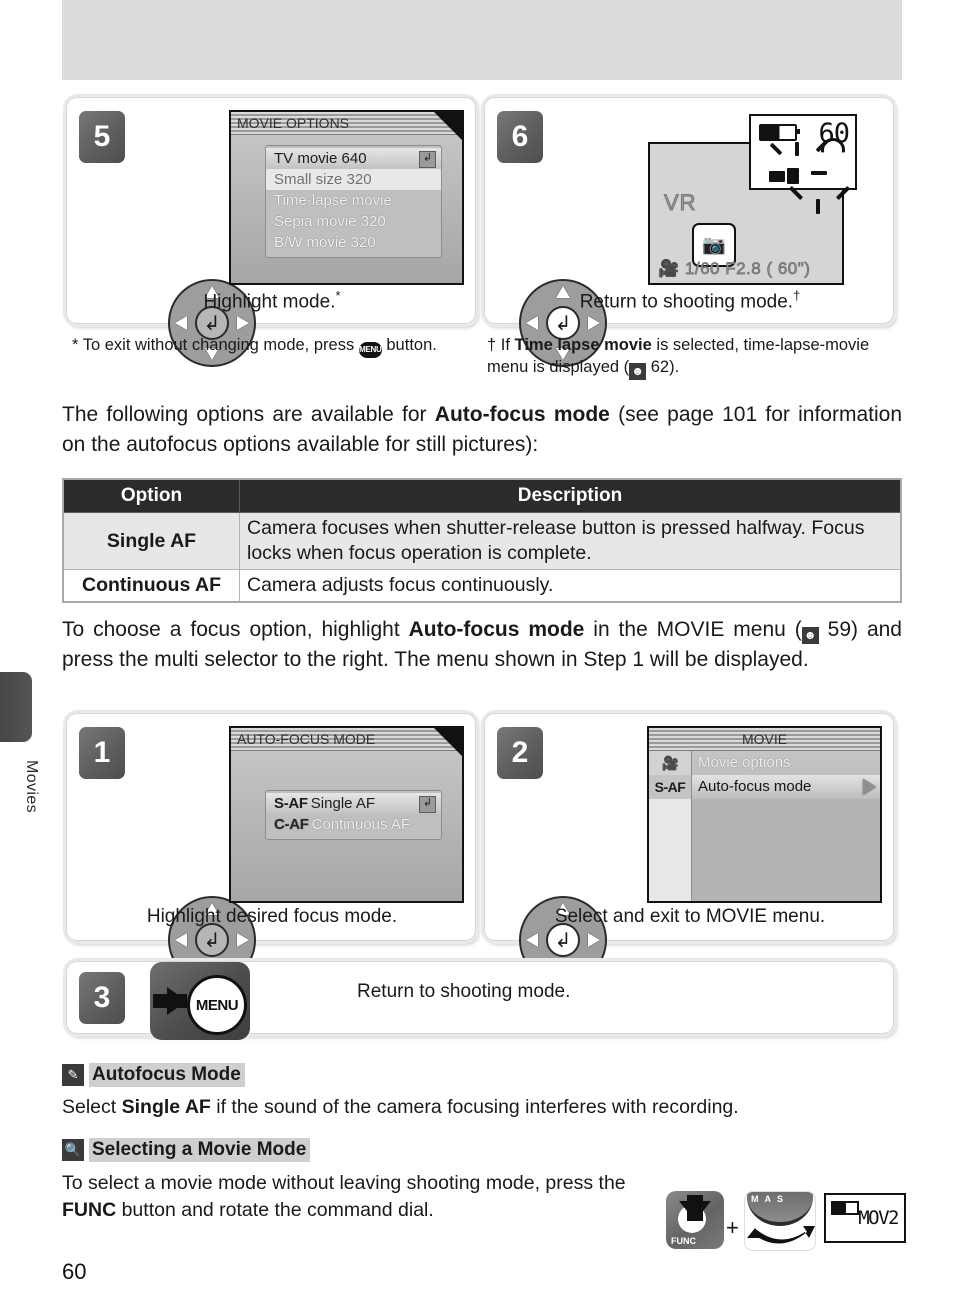 The width and height of the screenshot is (954, 1314). Describe the element at coordinates (583, 345) in the screenshot. I see `footnote-bold: Time lapse movie` at that location.